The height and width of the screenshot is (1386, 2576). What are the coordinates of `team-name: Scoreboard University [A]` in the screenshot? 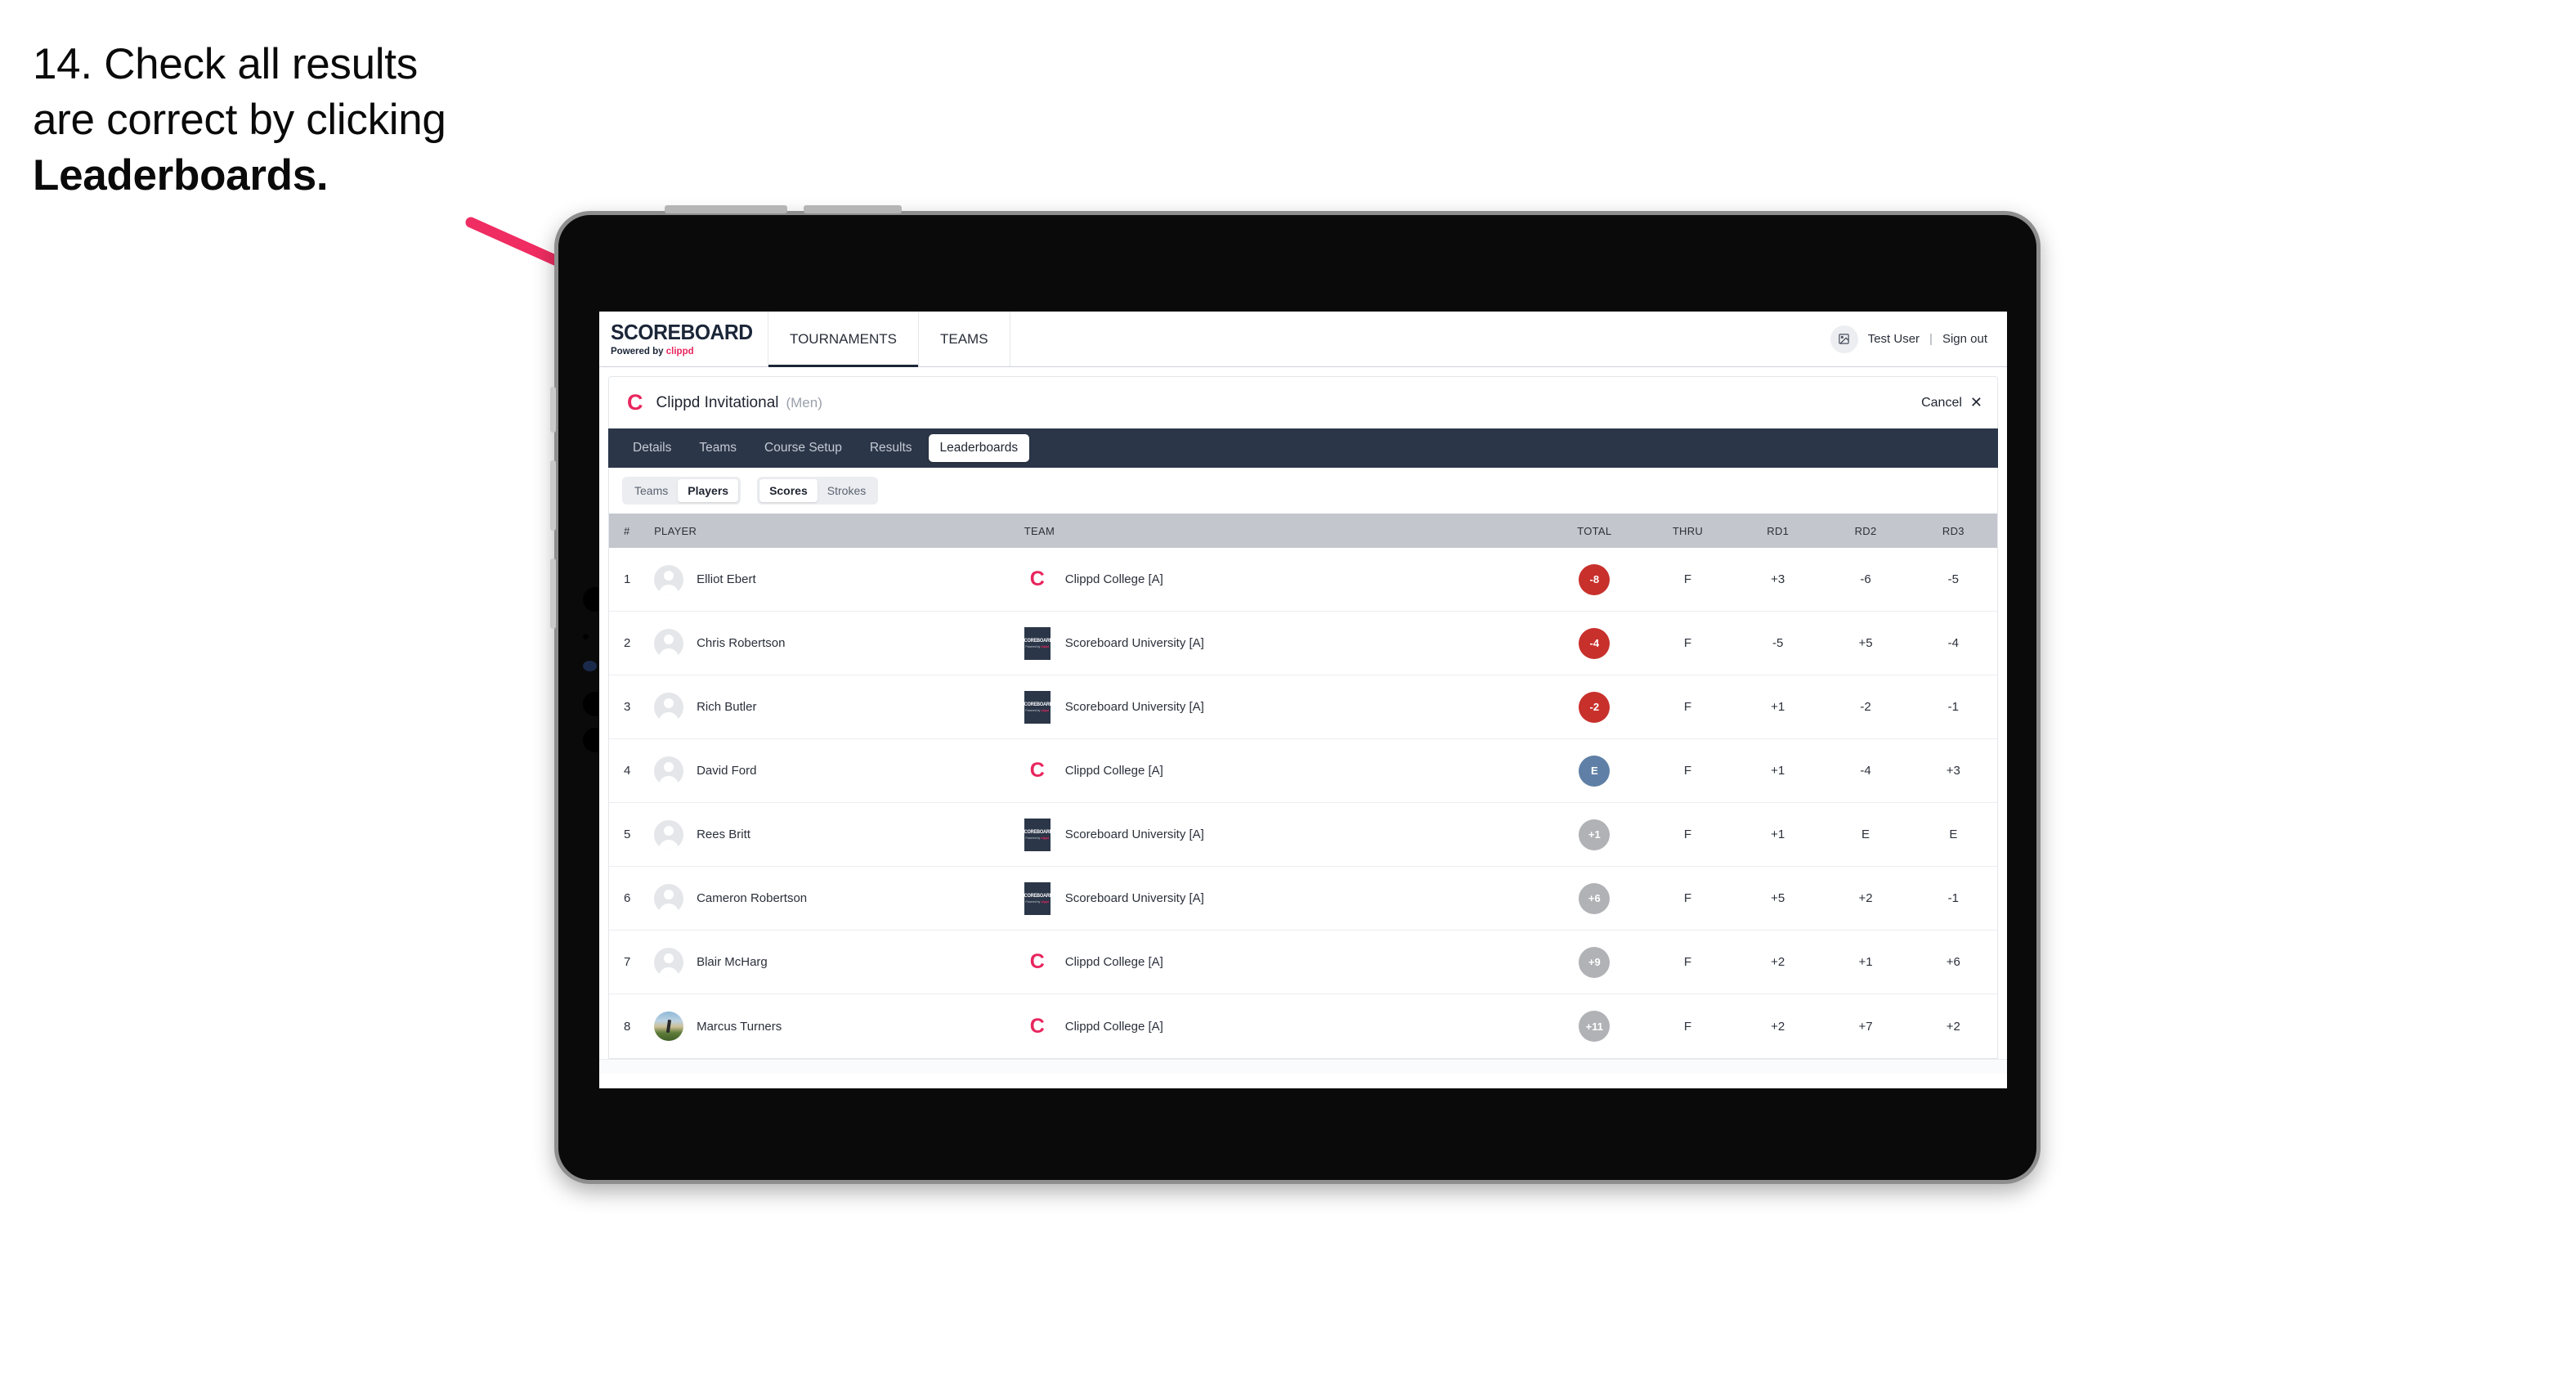 It's located at (1134, 707).